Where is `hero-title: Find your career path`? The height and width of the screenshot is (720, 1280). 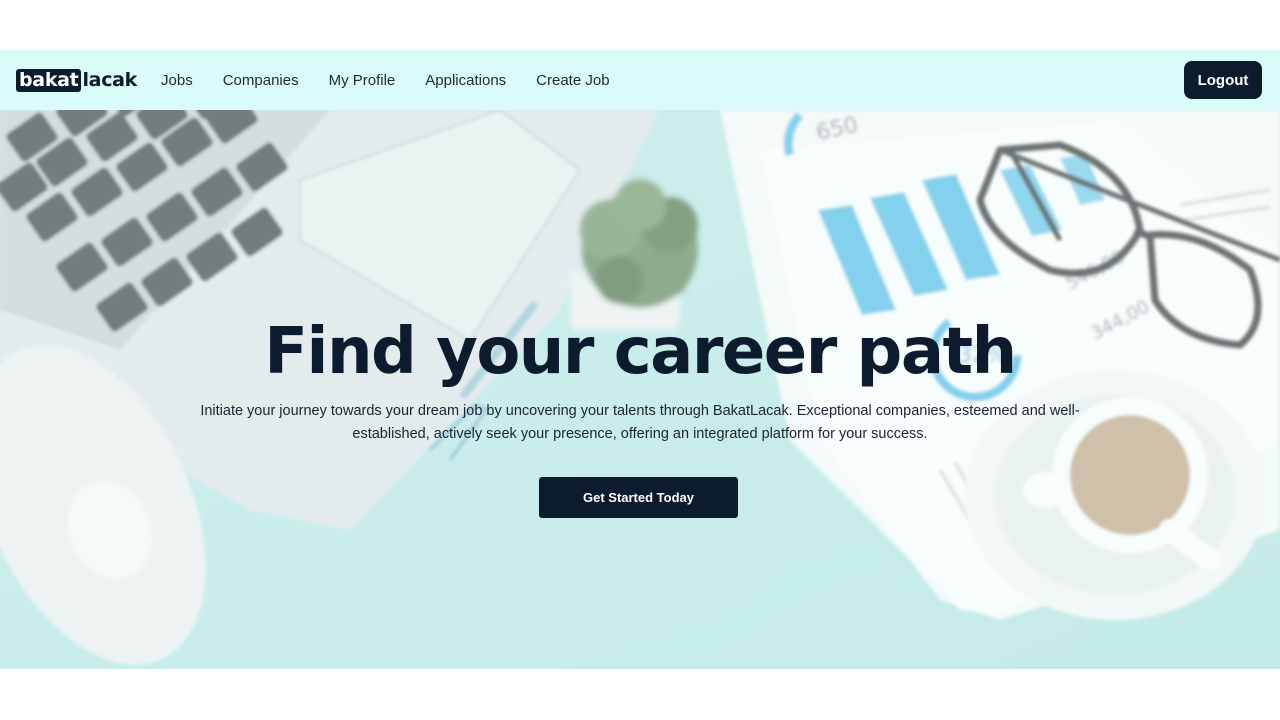 hero-title: Find your career path is located at coordinates (640, 352).